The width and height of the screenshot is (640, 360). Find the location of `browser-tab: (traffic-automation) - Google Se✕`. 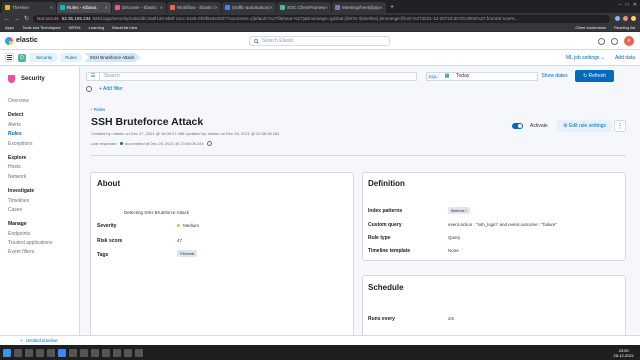

browser-tab: (traffic-automation) - Google Se✕ is located at coordinates (249, 7).